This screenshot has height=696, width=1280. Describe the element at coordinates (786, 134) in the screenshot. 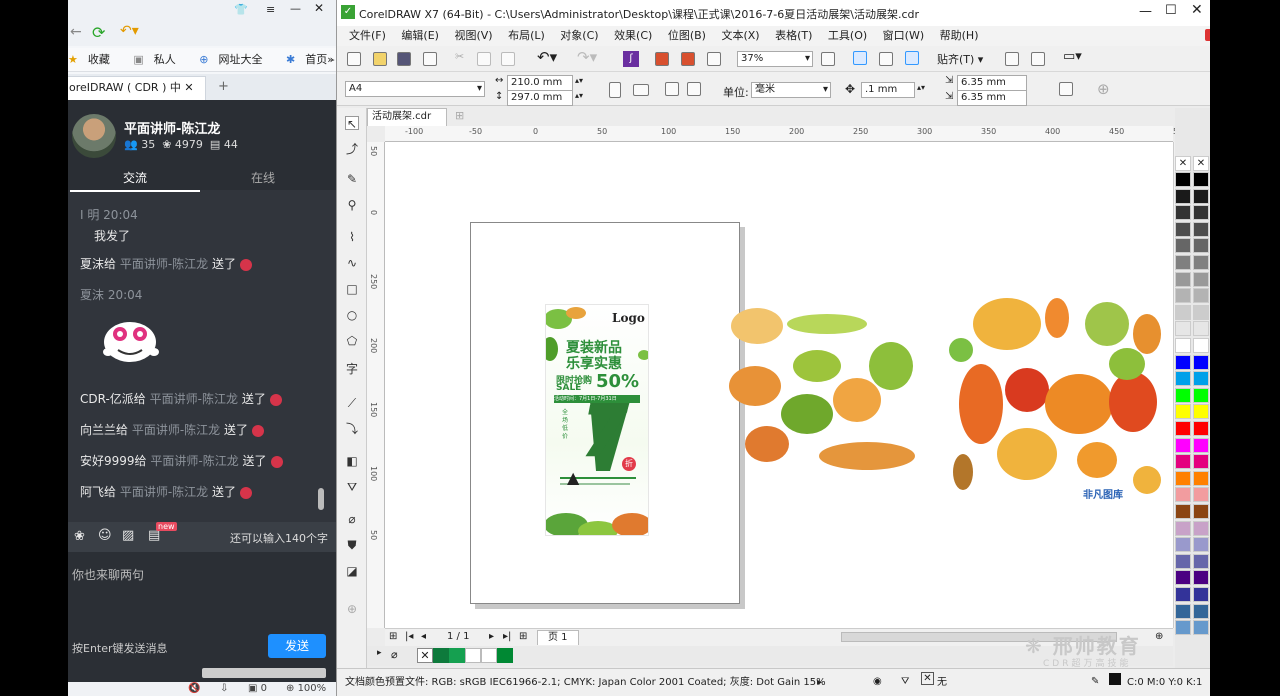

I see `horizontal-ruler: -100-50050100150200250300350400450500` at that location.